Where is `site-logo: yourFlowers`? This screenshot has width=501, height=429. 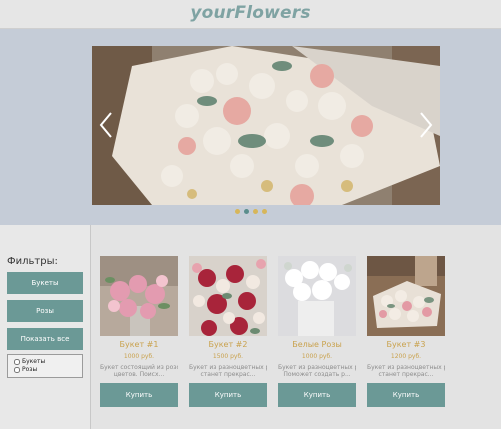
site-logo: yourFlowers is located at coordinates (250, 13).